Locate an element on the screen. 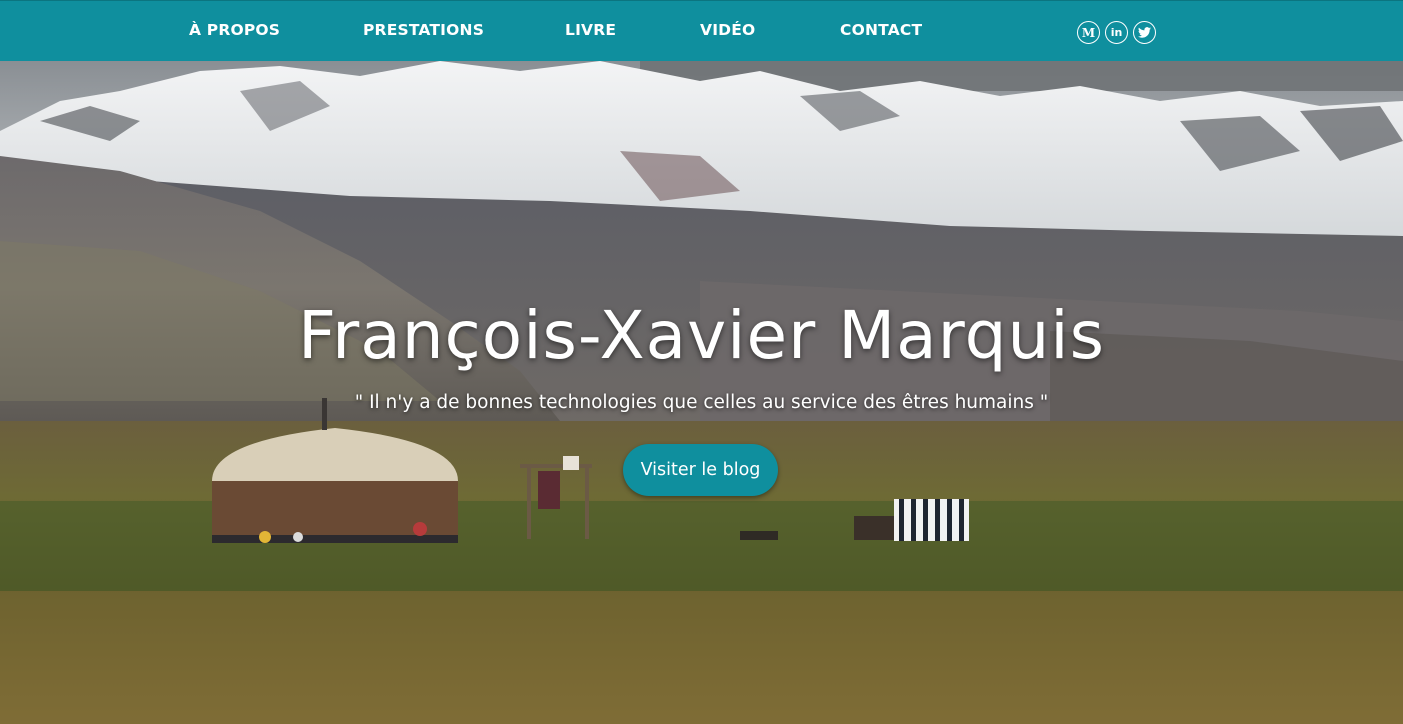 This screenshot has height=724, width=1403. nav-link-contact: CONTACT is located at coordinates (881, 30).